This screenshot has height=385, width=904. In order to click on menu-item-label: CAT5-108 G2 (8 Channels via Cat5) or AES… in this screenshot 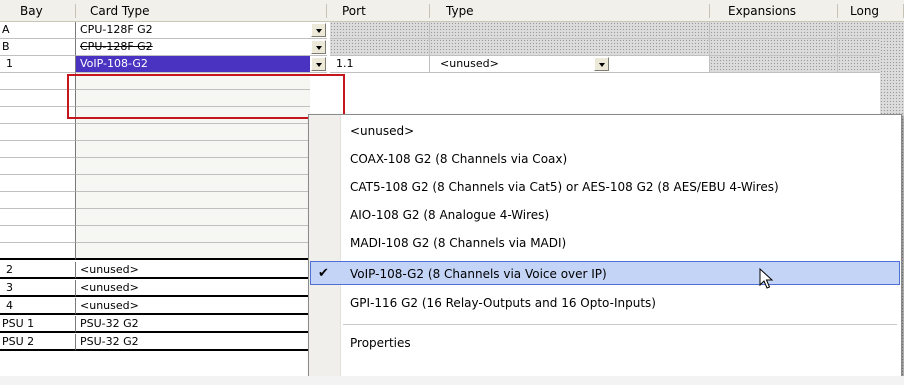, I will do `click(564, 187)`.